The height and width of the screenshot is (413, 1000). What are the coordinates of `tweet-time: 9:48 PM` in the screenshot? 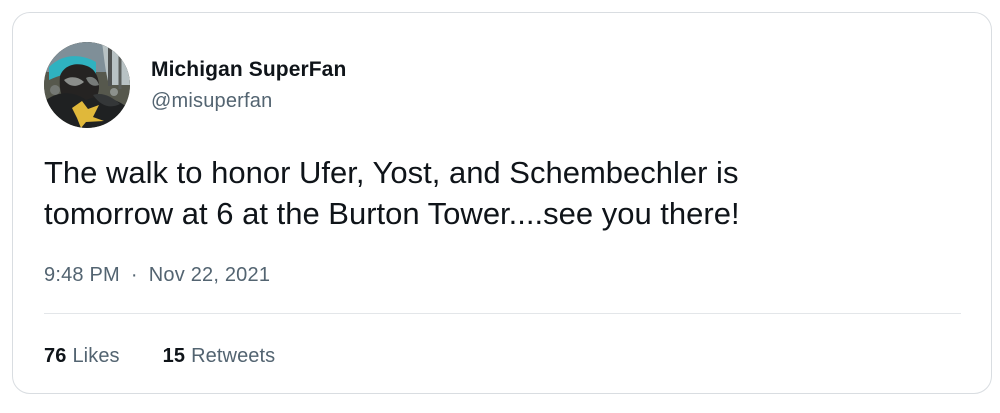 It's located at (82, 275).